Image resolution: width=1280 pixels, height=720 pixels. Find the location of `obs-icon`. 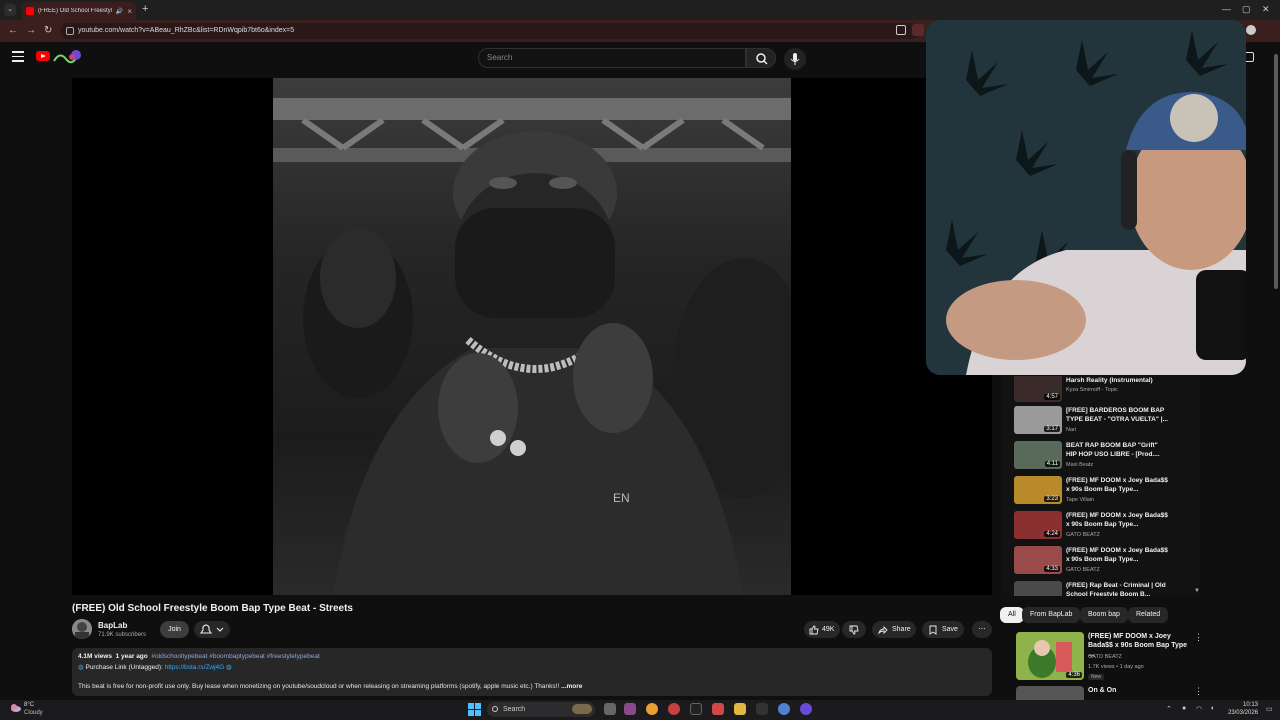

obs-icon is located at coordinates (806, 709).